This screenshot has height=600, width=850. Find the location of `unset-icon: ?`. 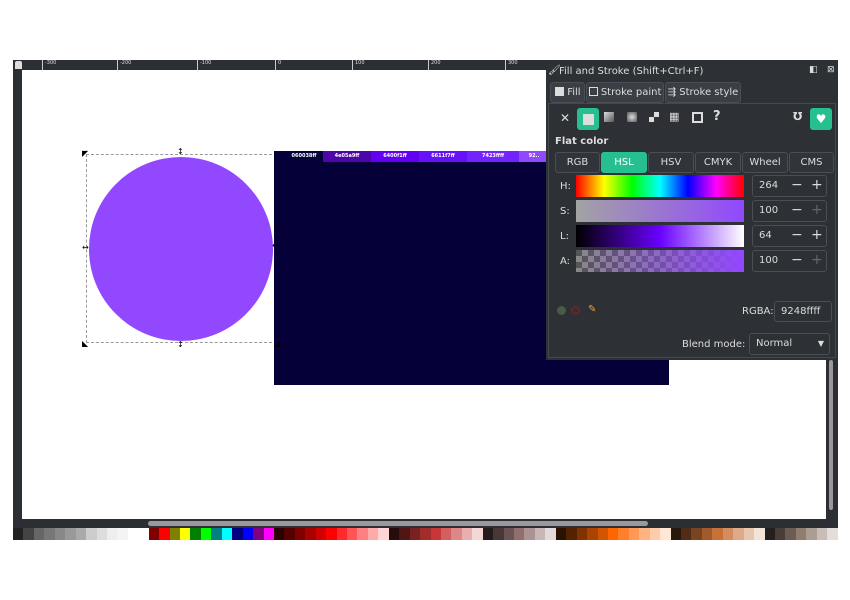

unset-icon: ? is located at coordinates (717, 116).